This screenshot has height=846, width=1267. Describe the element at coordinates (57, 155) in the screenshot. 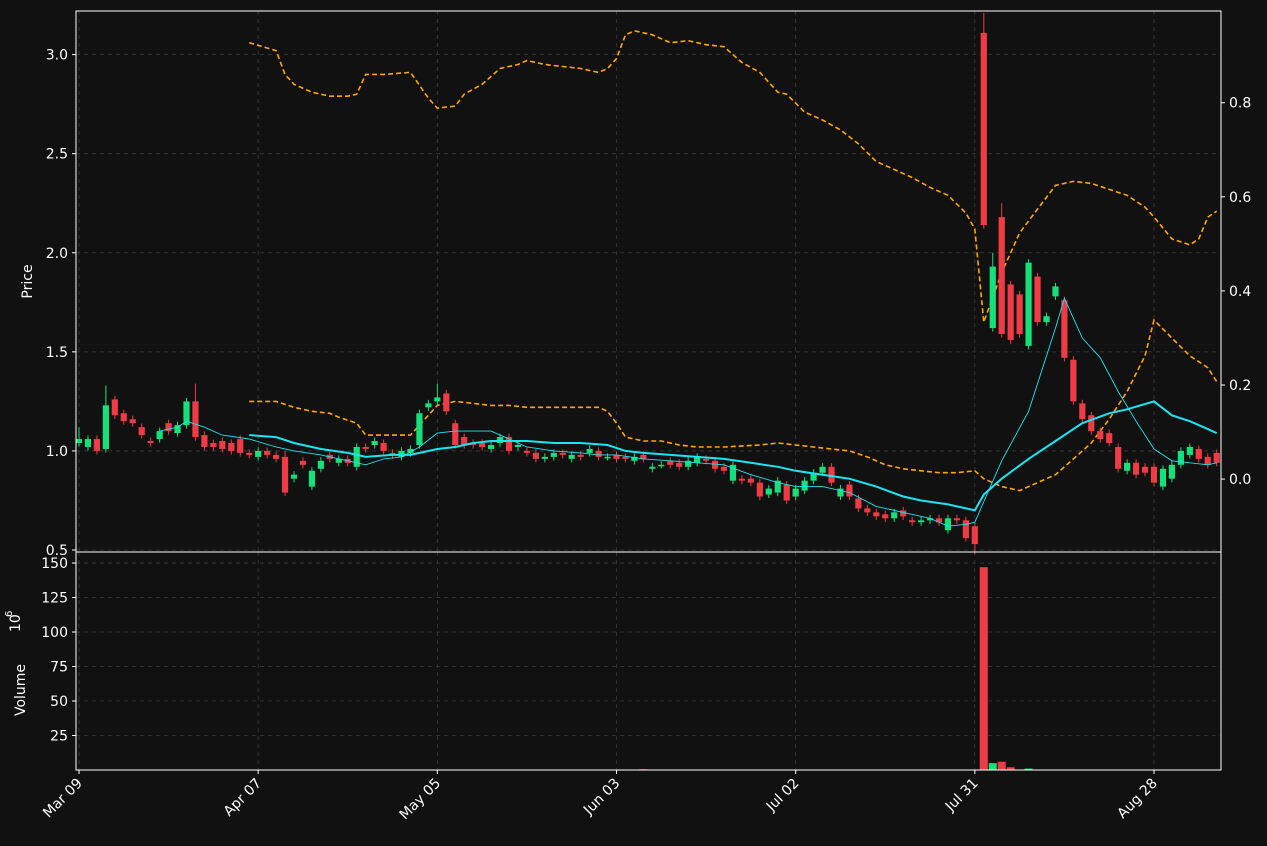

I see `price-ytick-label: 2.5` at that location.